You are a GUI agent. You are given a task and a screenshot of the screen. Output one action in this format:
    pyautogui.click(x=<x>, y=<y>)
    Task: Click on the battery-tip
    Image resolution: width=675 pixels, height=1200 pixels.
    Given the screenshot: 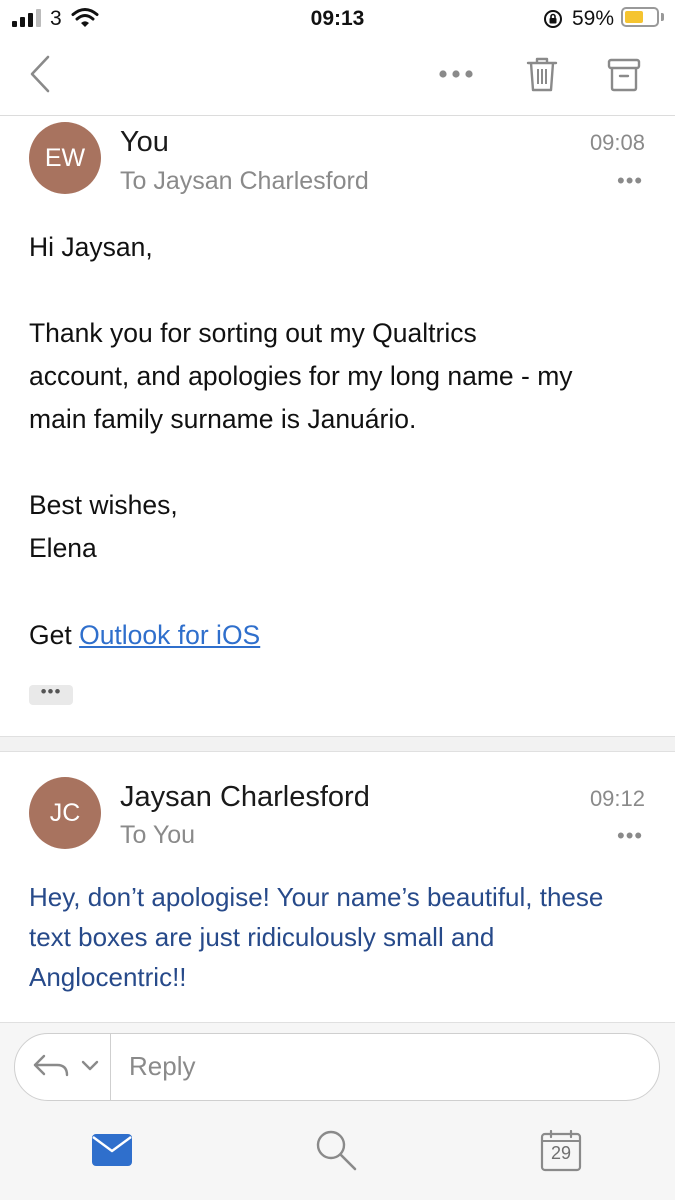 What is the action you would take?
    pyautogui.click(x=662, y=17)
    